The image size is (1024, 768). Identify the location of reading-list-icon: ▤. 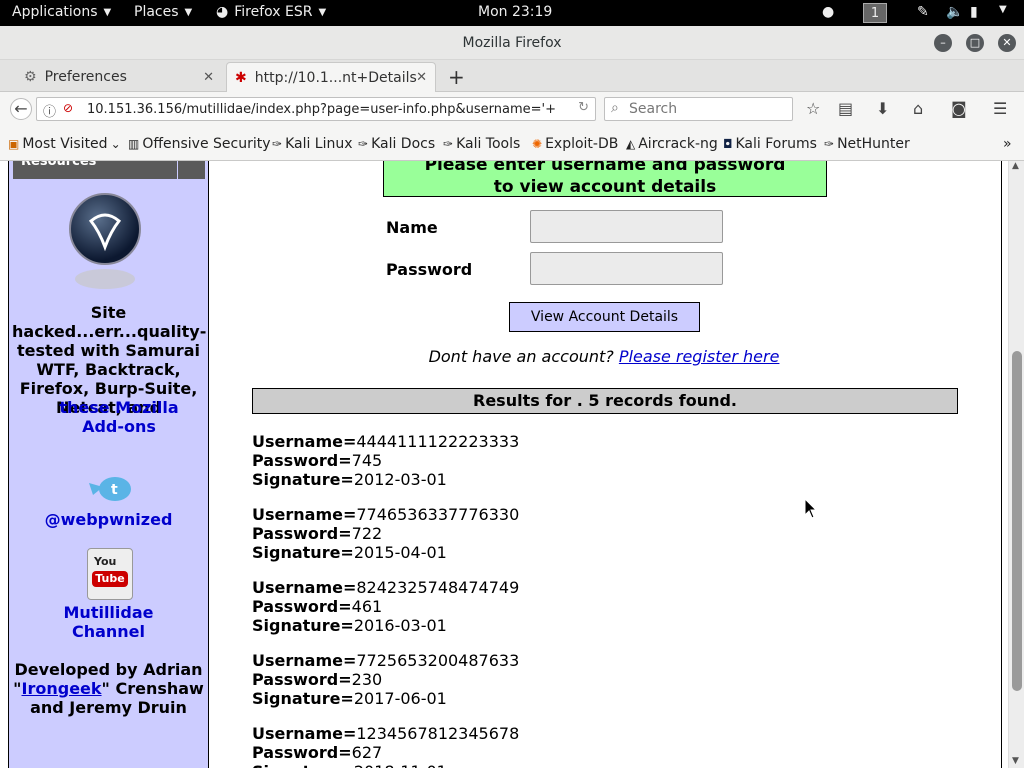
(845, 108).